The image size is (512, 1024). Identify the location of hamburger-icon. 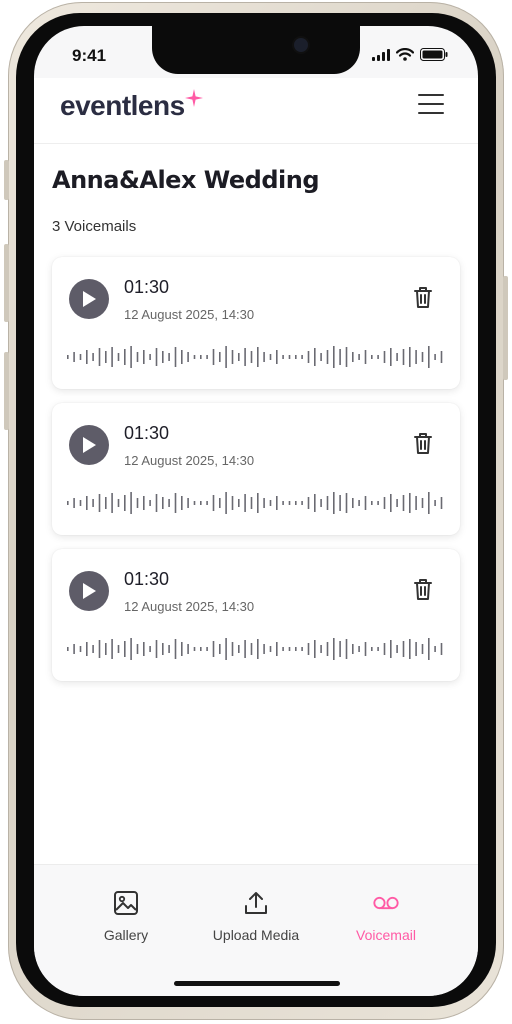
(431, 104).